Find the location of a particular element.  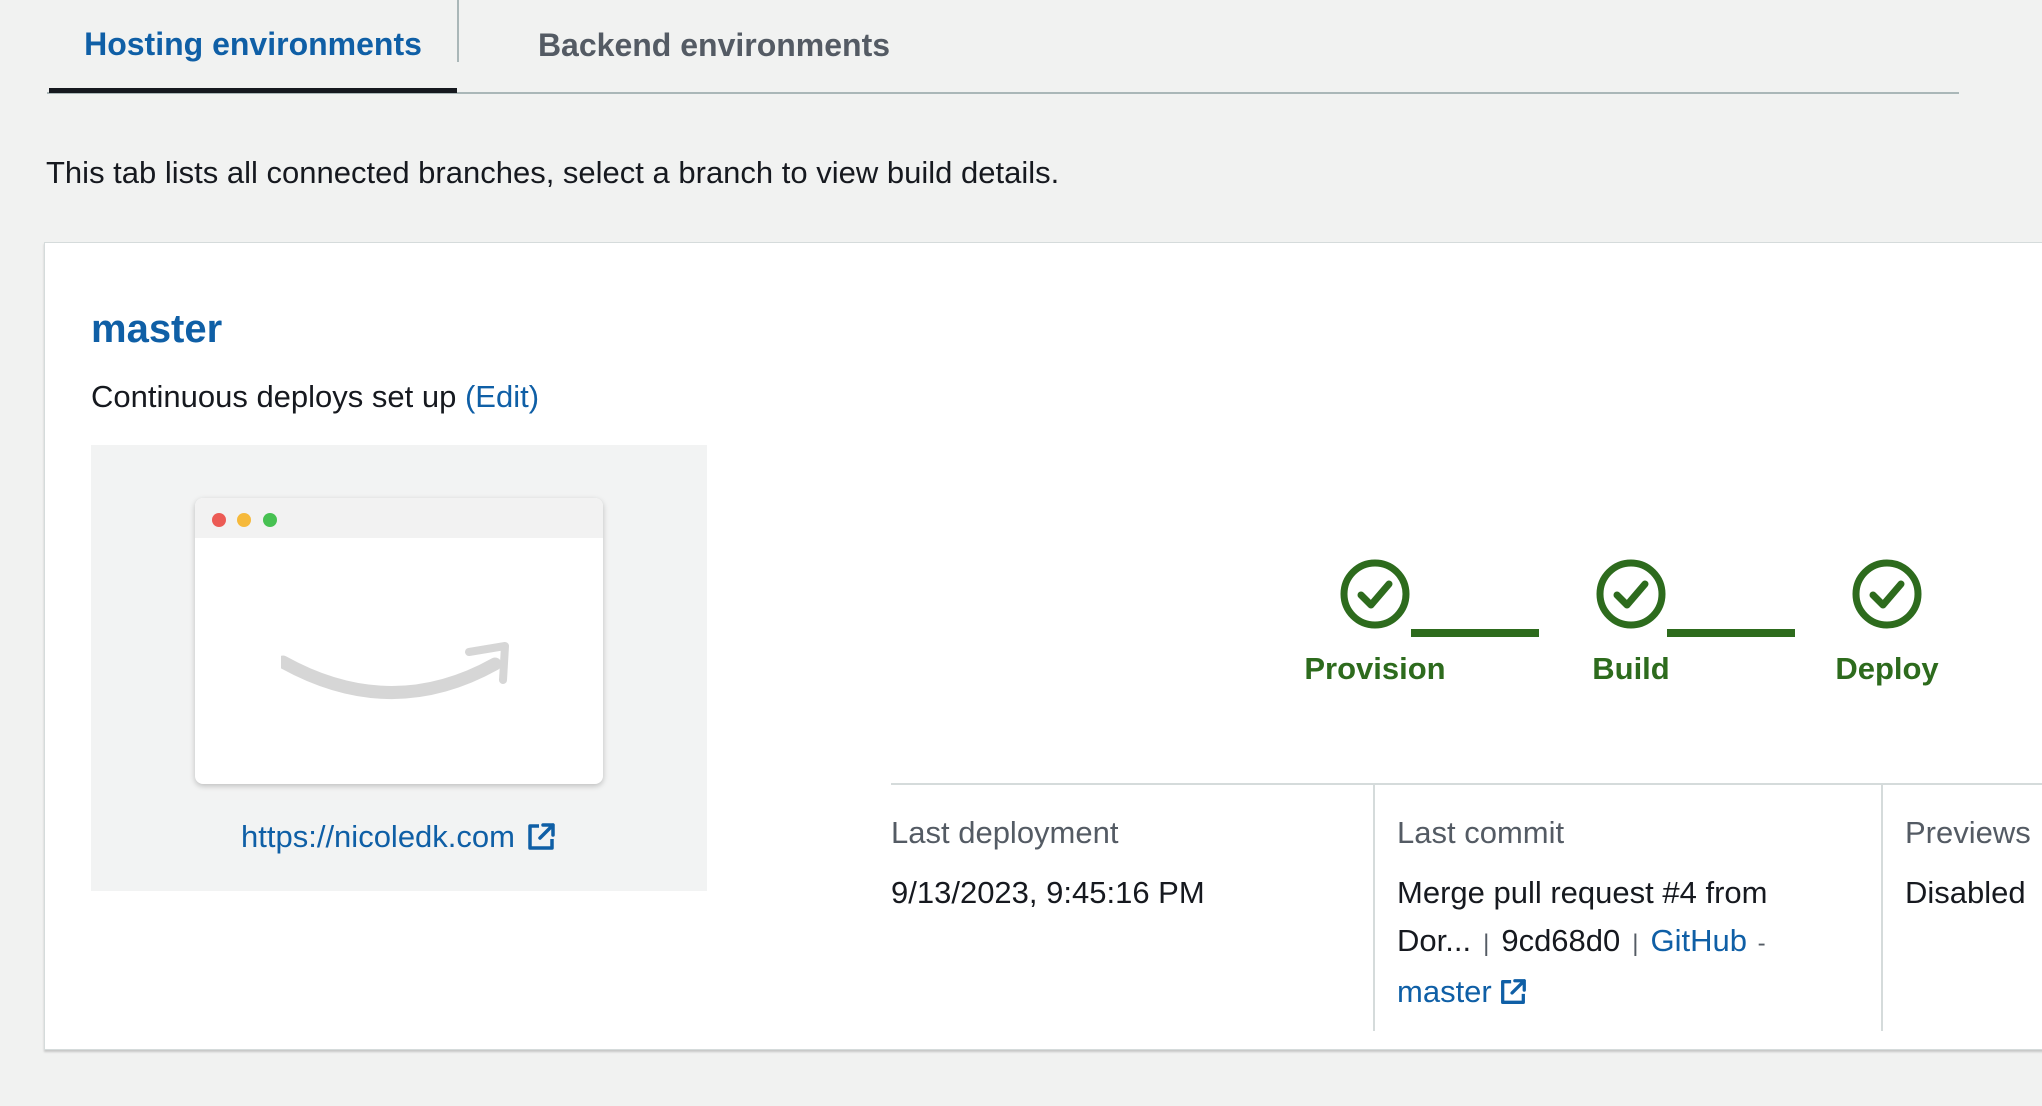

commit-branch-text: master is located at coordinates (1444, 991).